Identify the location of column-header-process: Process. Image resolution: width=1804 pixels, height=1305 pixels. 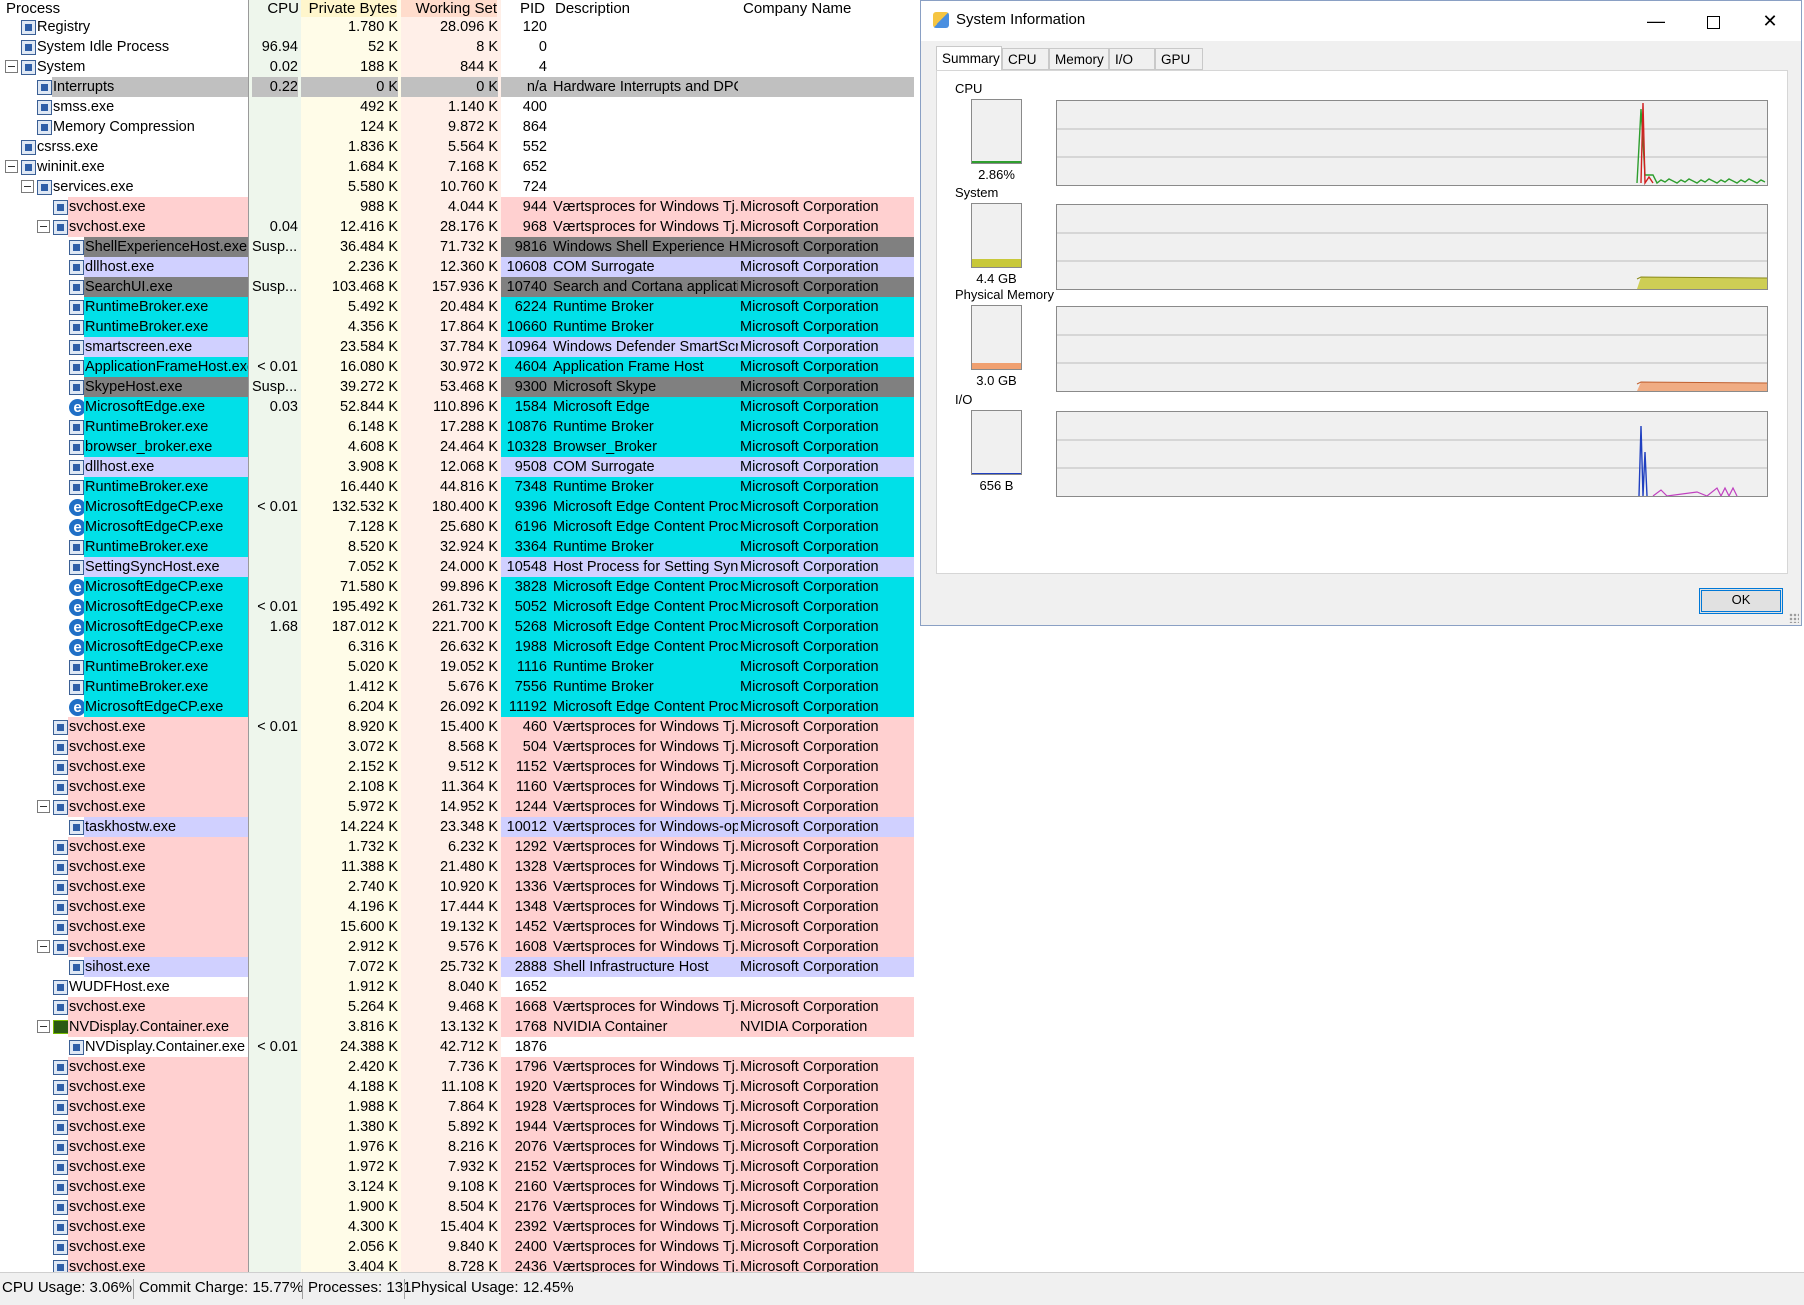
(126, 8).